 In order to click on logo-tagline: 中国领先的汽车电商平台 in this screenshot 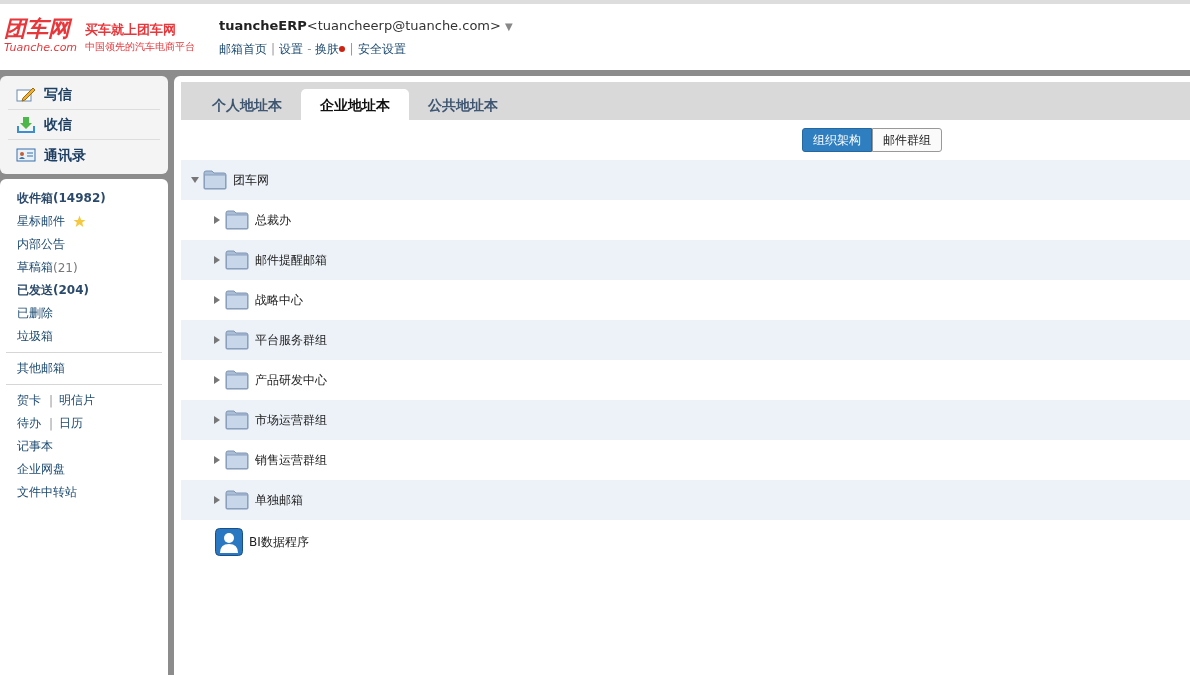, I will do `click(140, 47)`.